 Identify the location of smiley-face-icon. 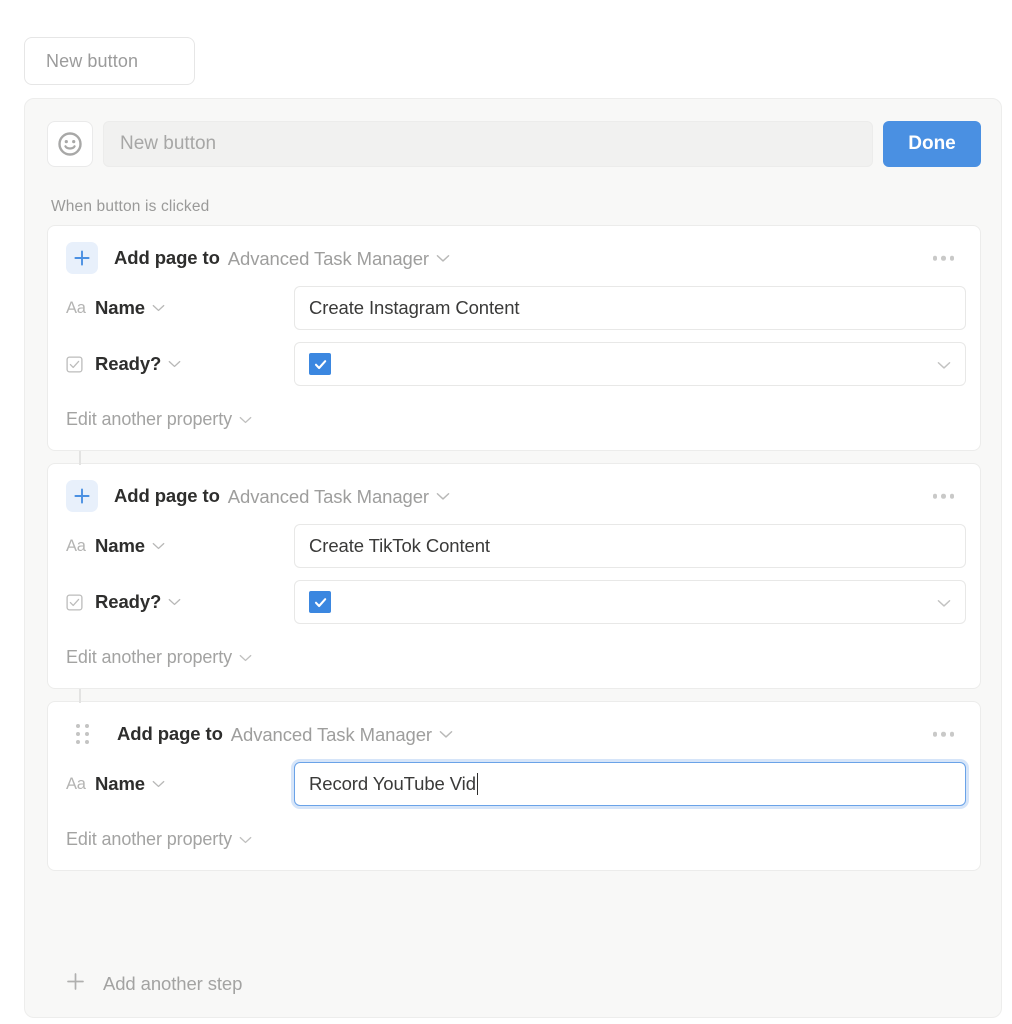
(70, 144).